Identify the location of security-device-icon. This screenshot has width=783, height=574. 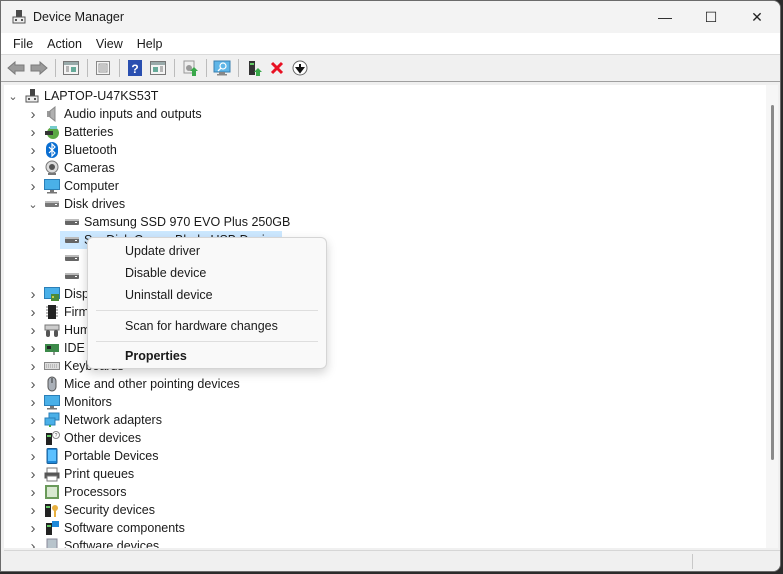
(52, 510).